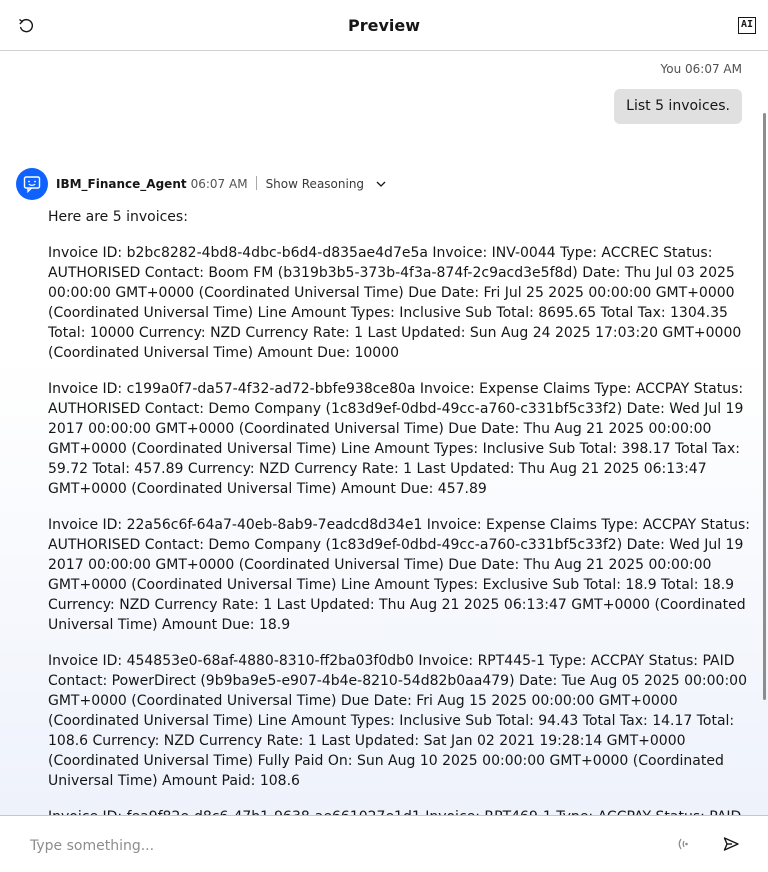 The width and height of the screenshot is (768, 872). I want to click on microphone-icon, so click(683, 844).